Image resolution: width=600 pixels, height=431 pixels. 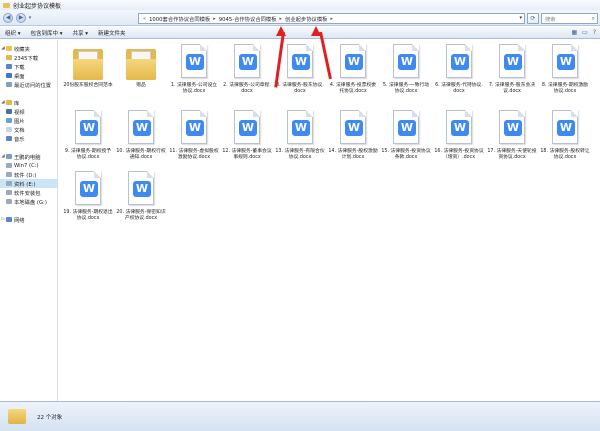 What do you see at coordinates (247, 88) in the screenshot?
I see `file-name: 2. 法律服务-公司章程.docx` at bounding box center [247, 88].